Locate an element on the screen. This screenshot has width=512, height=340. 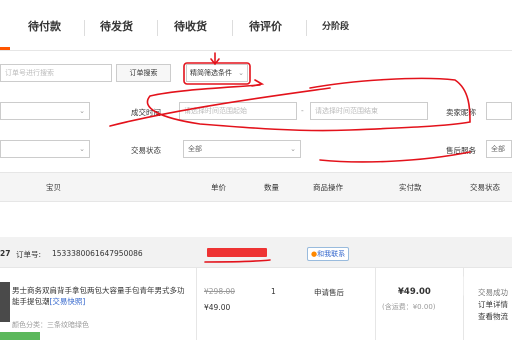
product-title: 男士商务双肩背手拿包两包大容量手包青年男式多功能手提包潮[交易快照] is located at coordinates (100, 296).